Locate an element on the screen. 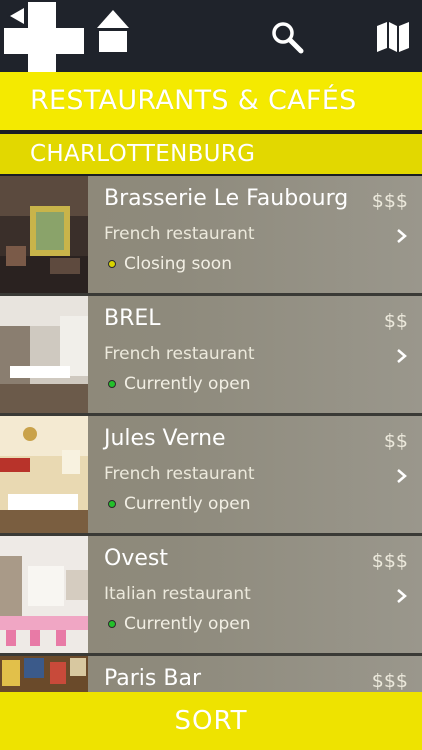  restaurant-name: Brasserie Le Faubourg is located at coordinates (226, 198).